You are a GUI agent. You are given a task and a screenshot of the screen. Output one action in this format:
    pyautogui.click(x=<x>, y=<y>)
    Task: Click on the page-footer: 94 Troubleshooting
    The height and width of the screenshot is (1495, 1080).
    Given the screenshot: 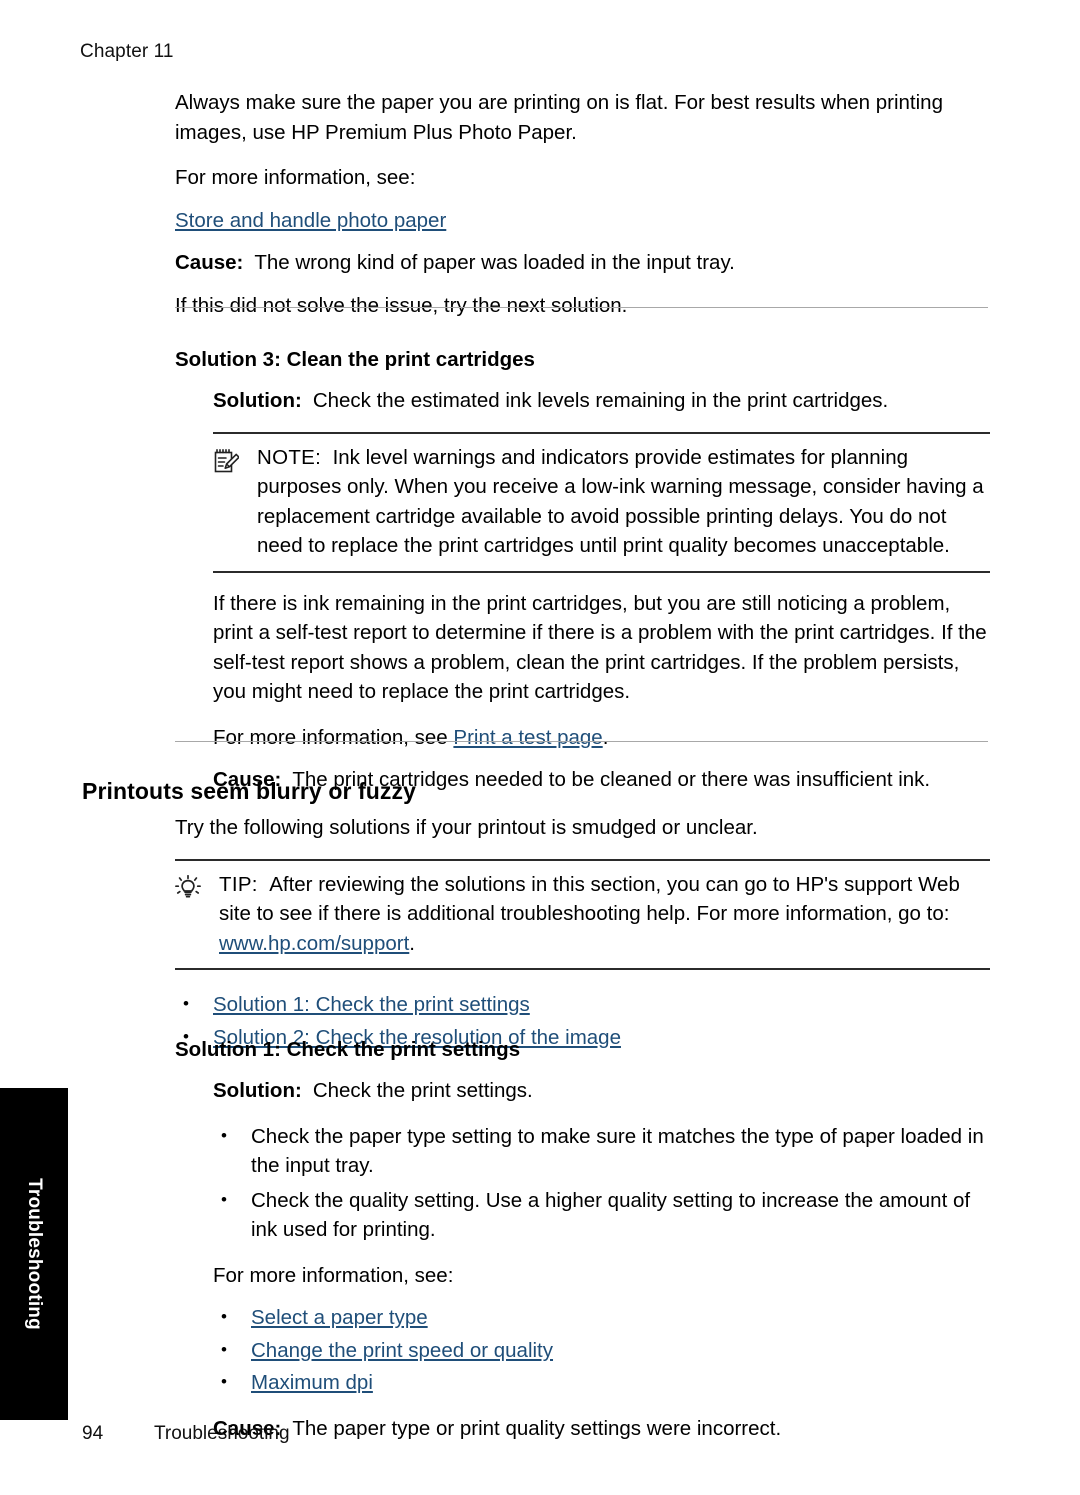 What is the action you would take?
    pyautogui.click(x=186, y=1434)
    